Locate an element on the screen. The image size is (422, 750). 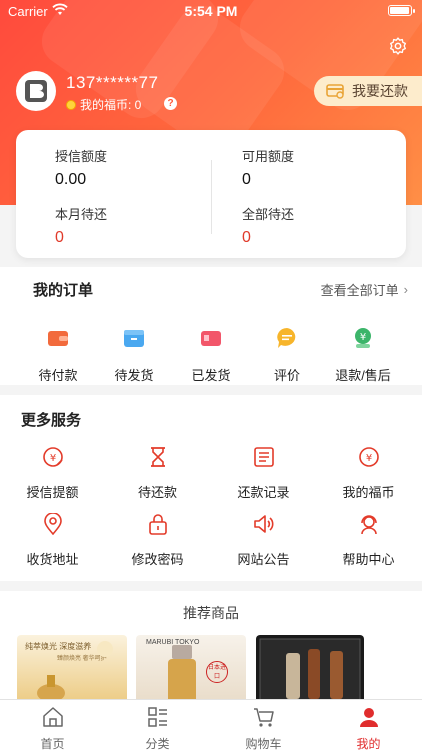
chat-icon is located at coordinates (286, 338).